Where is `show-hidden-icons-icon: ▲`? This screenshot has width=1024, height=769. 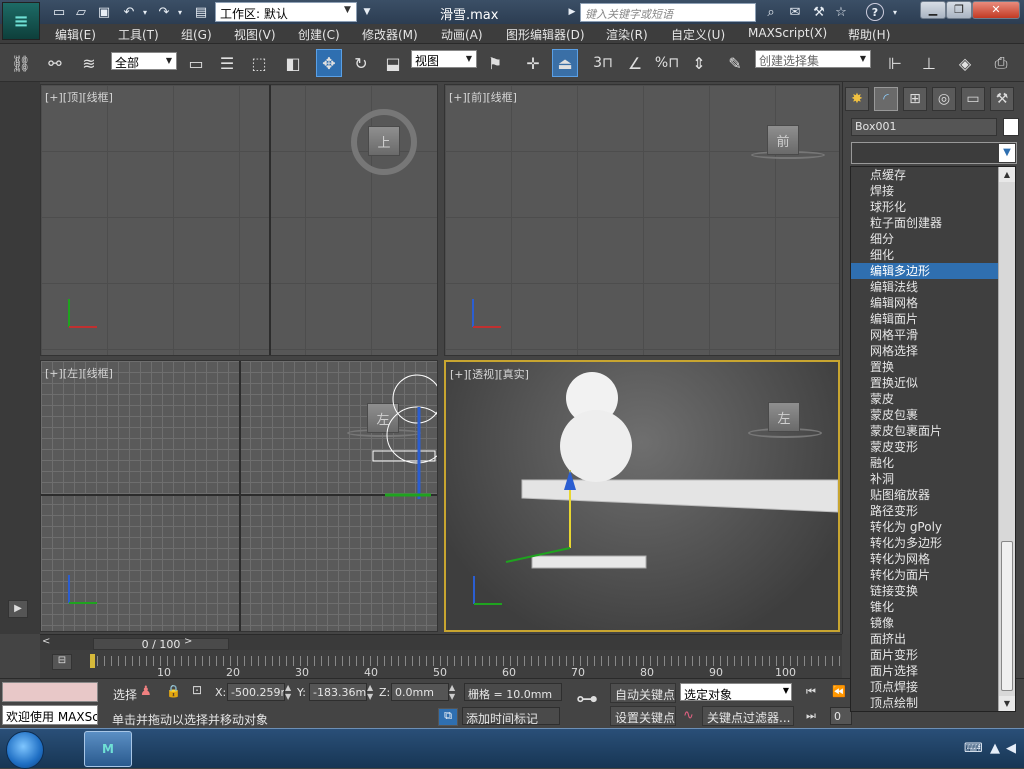
show-hidden-icons-icon: ▲ is located at coordinates (995, 748).